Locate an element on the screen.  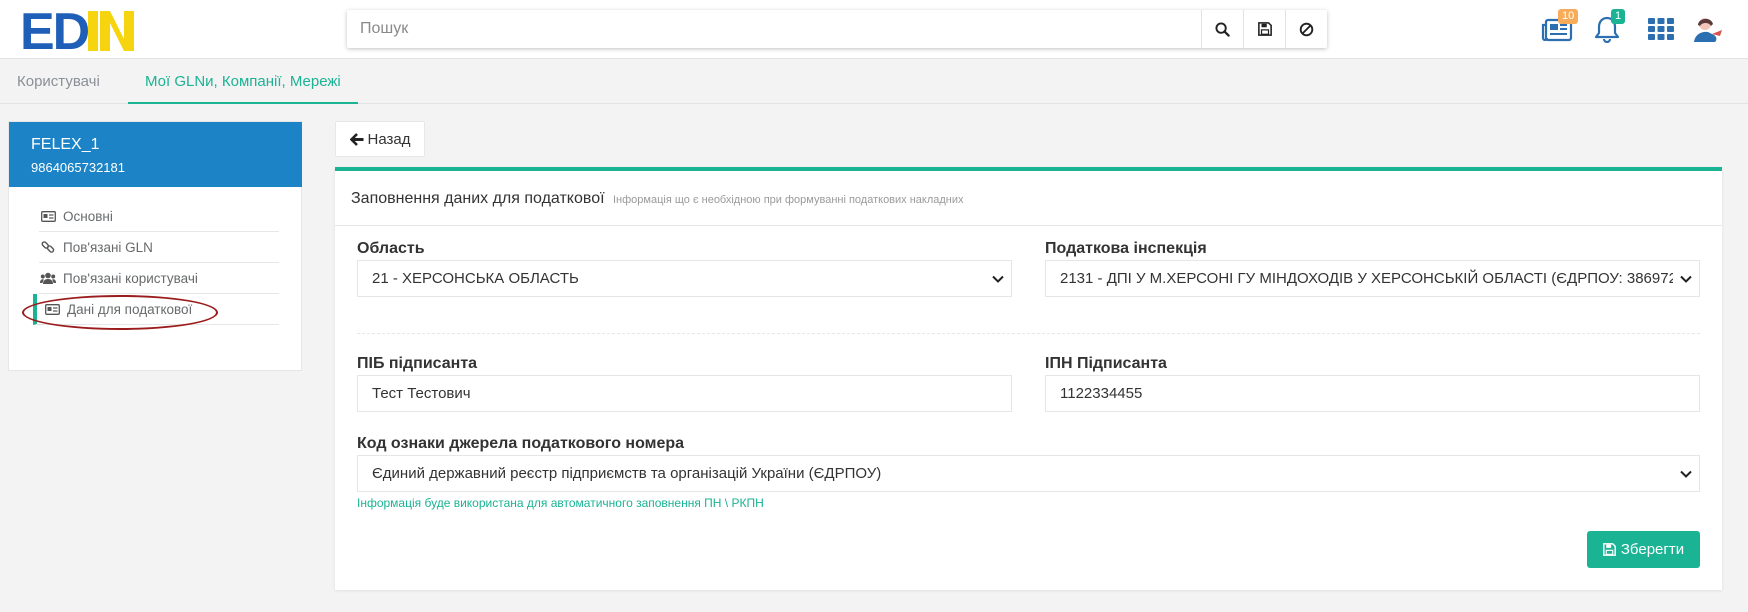
form-divider is located at coordinates (1028, 333).